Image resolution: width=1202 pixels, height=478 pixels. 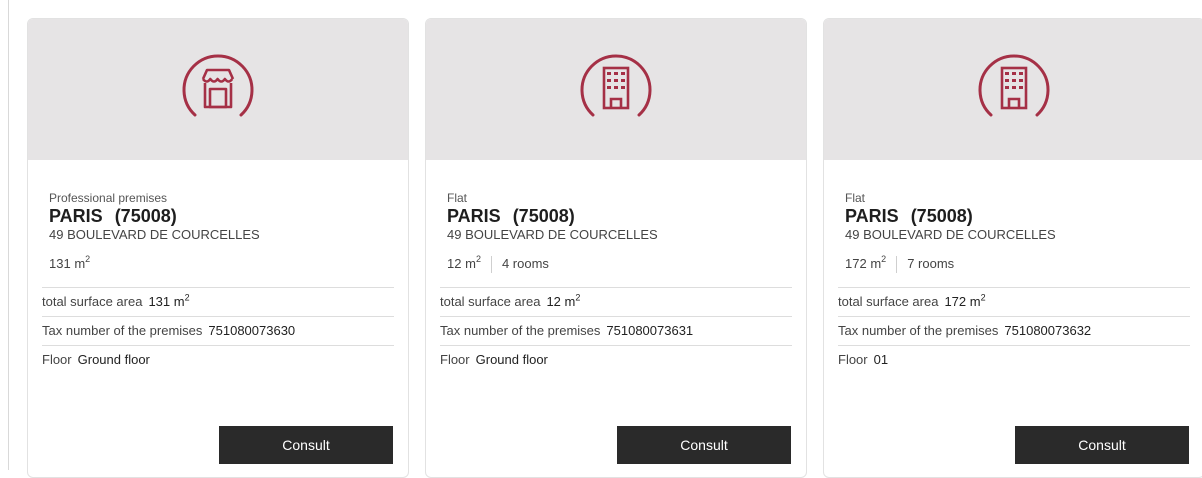 I want to click on area-value: 131 m2, so click(x=70, y=262).